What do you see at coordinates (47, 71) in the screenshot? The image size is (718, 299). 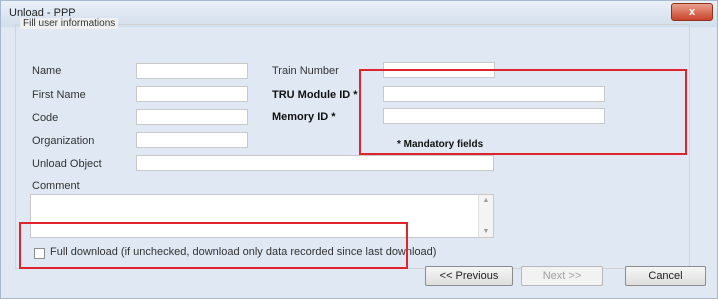 I see `name-label: Name` at bounding box center [47, 71].